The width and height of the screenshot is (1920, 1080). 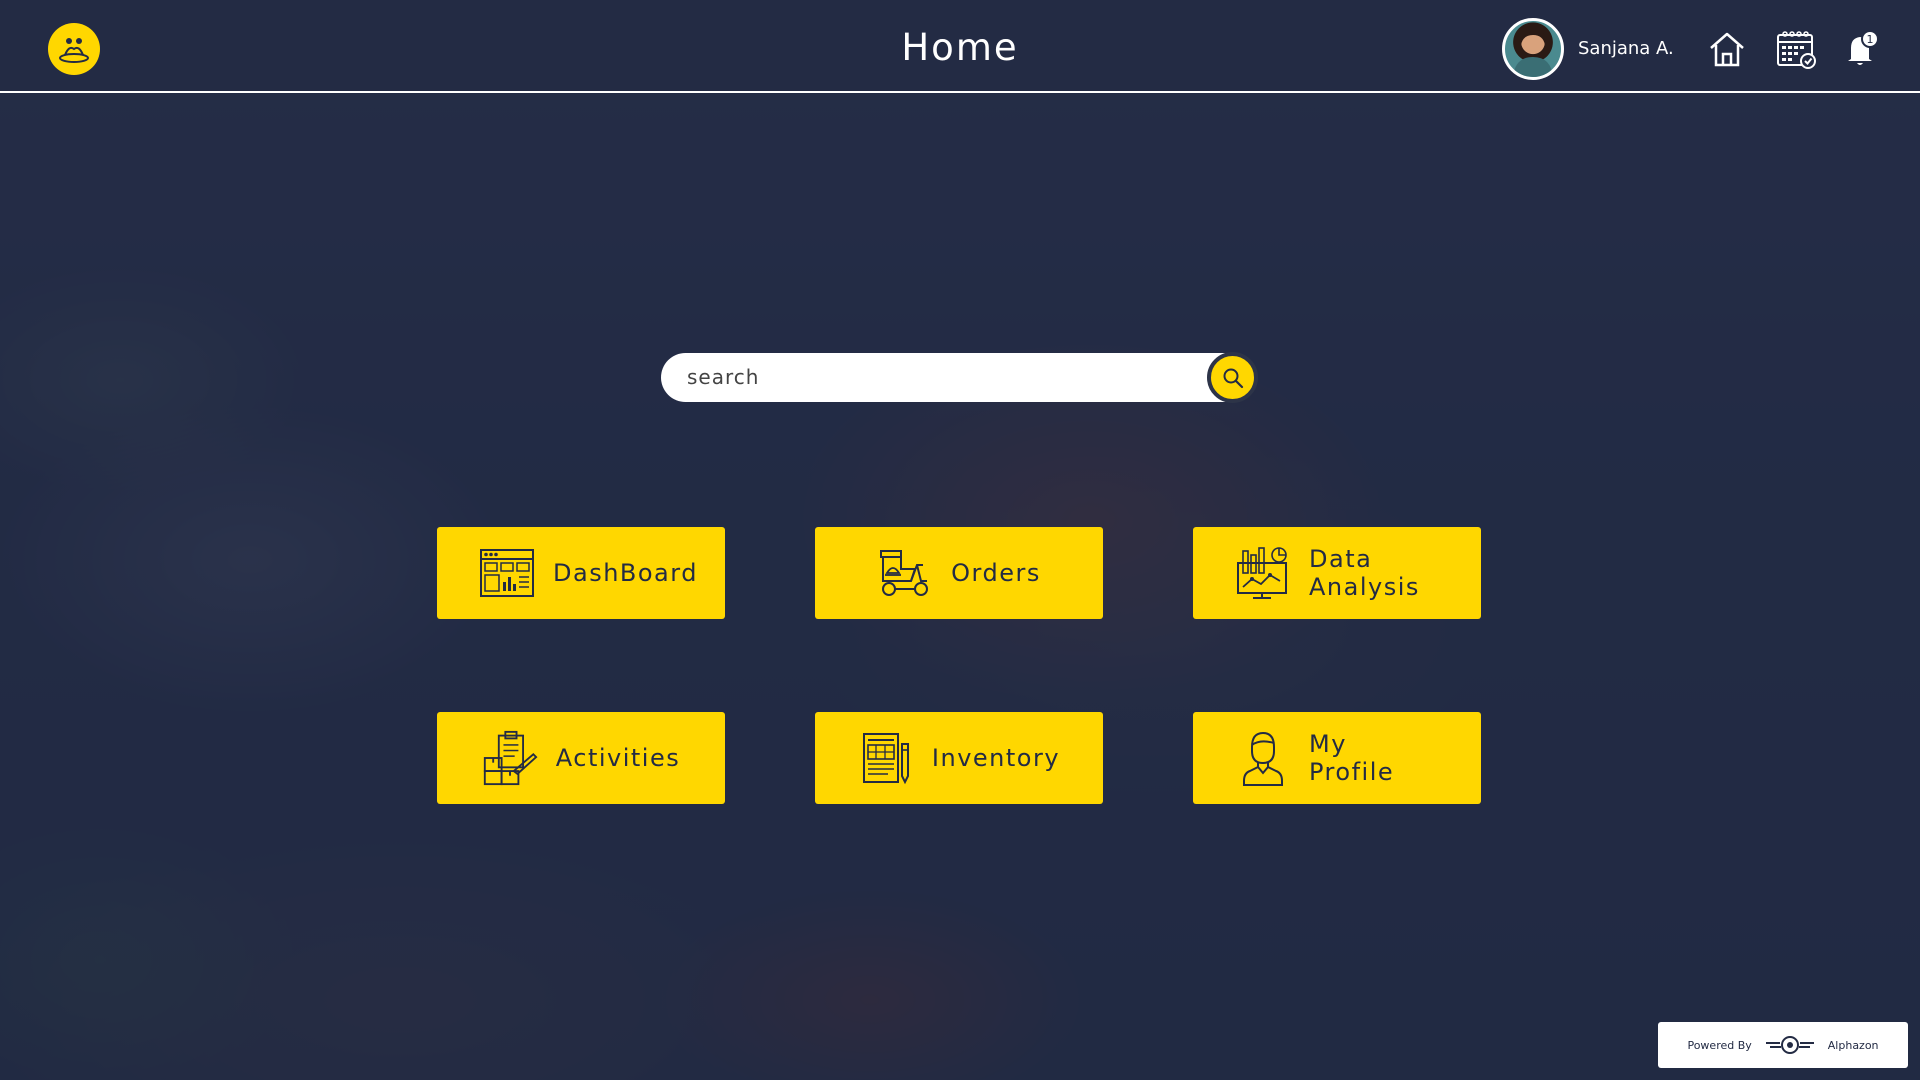 I want to click on powered-by-badge: Powered By Alphazon, so click(x=1783, y=1045).